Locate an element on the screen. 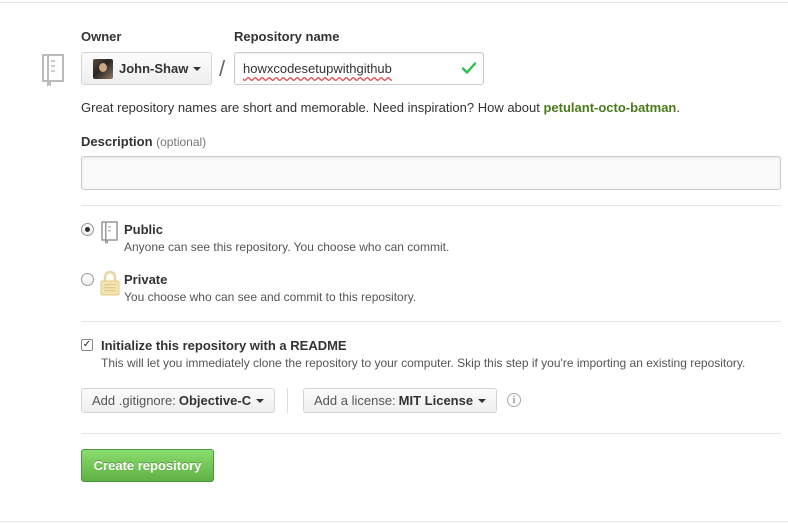 This screenshot has height=524, width=788. info-icon: i is located at coordinates (514, 400).